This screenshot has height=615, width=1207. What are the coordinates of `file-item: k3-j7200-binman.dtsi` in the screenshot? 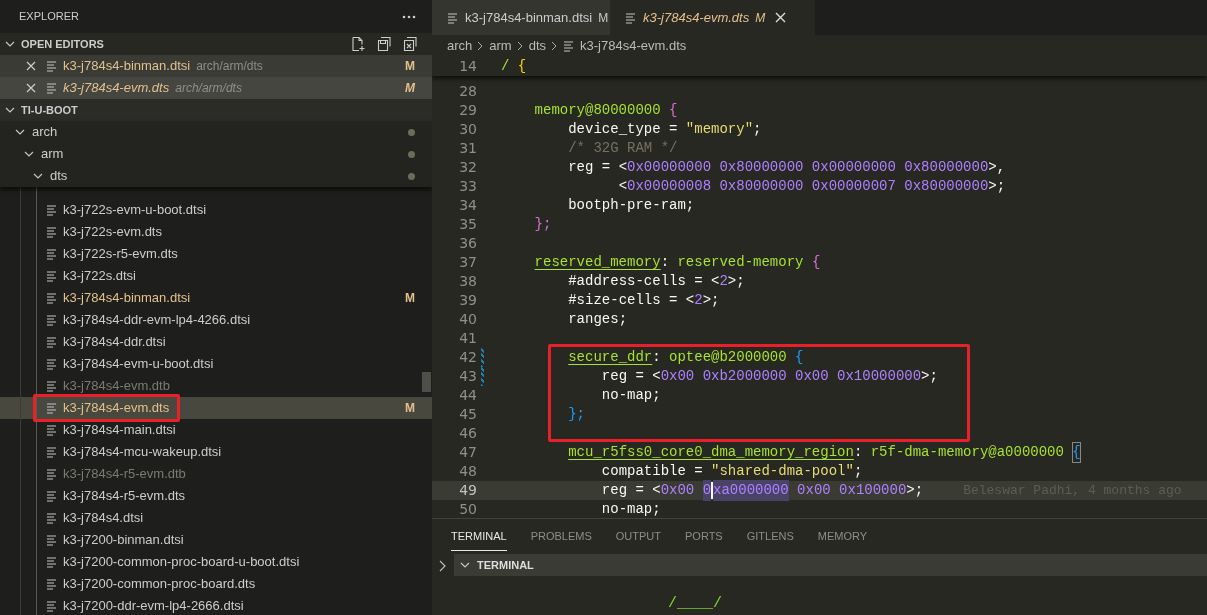 It's located at (216, 540).